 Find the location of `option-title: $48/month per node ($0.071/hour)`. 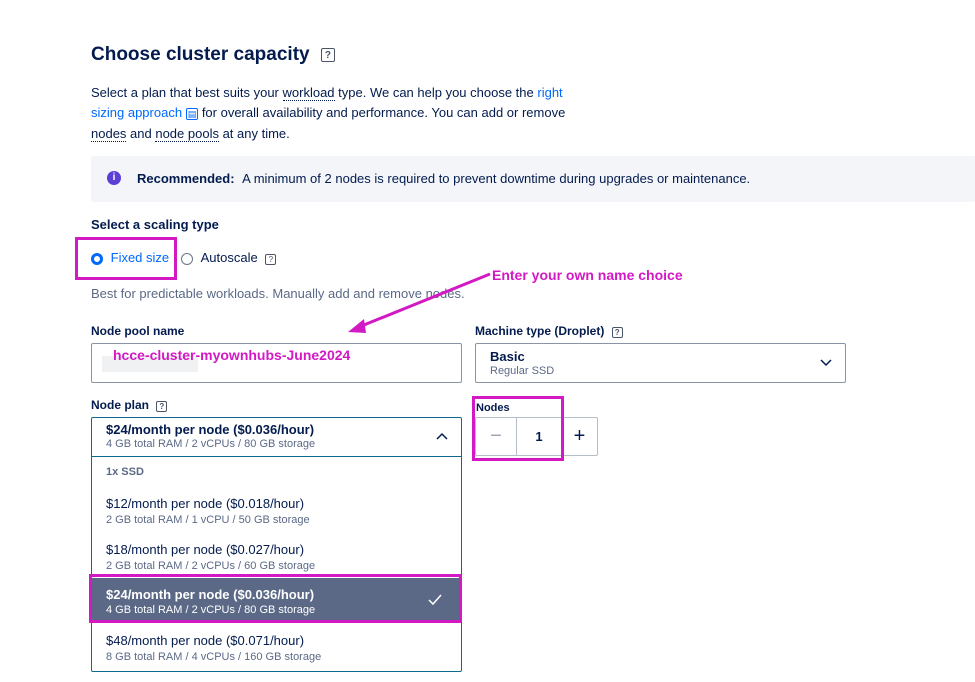

option-title: $48/month per node ($0.071/hour) is located at coordinates (205, 640).